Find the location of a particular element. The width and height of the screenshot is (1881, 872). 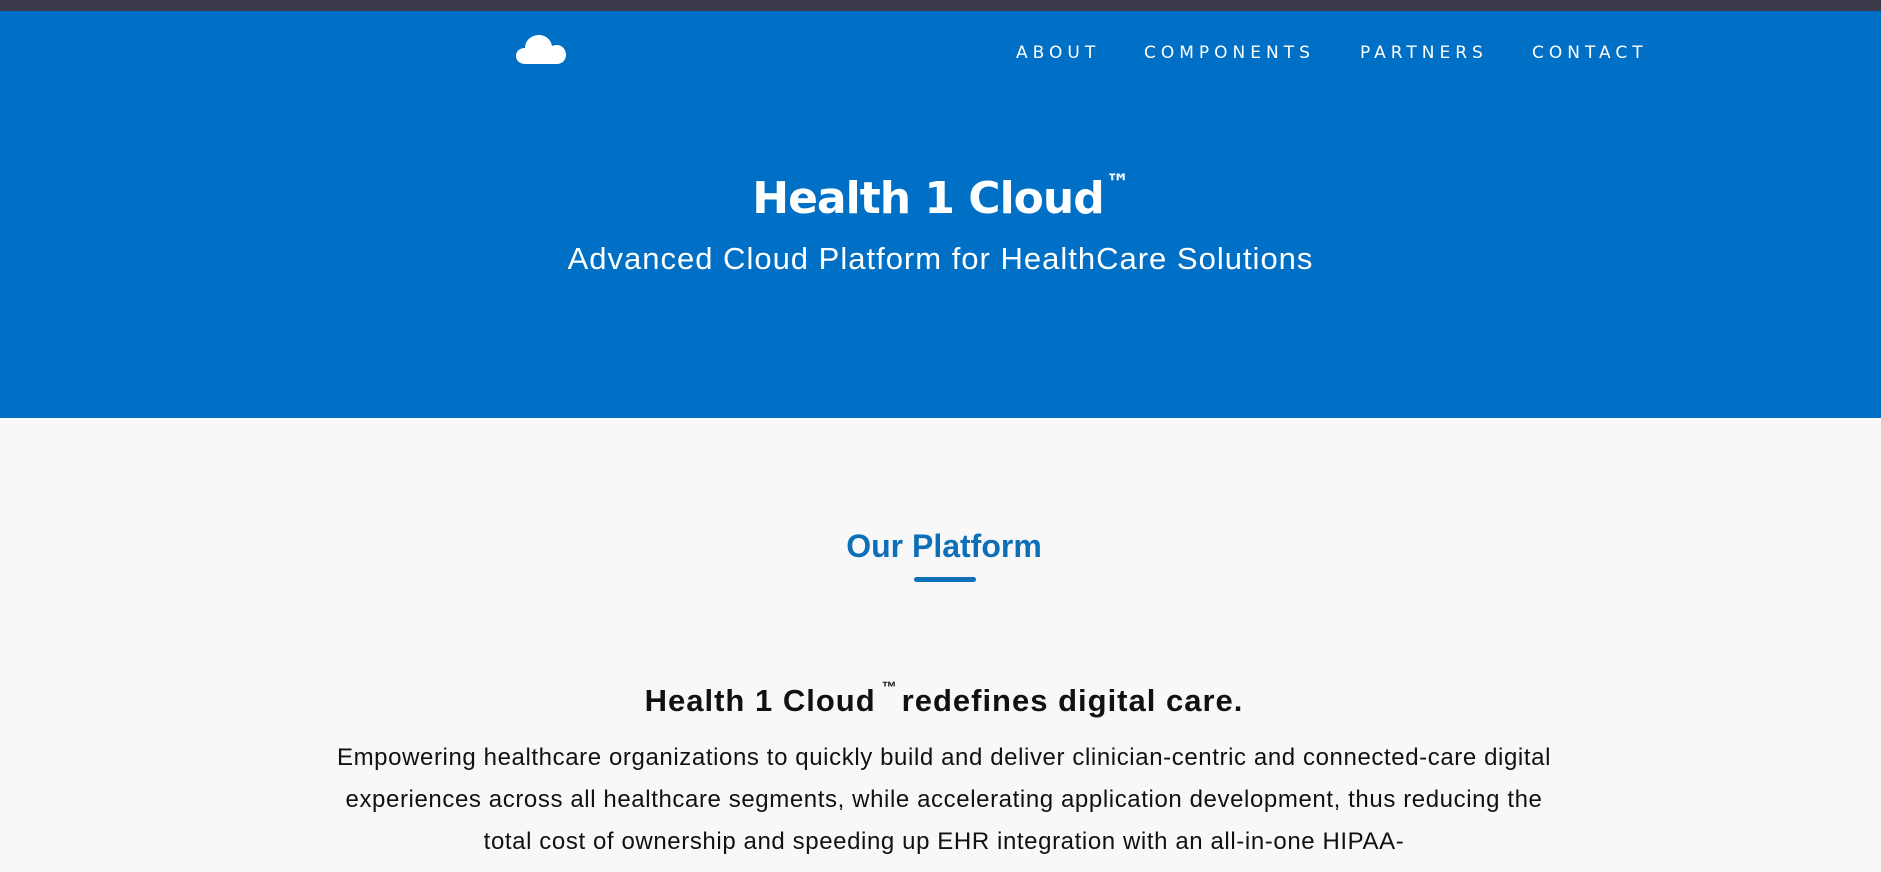

top-strip is located at coordinates (940, 5).